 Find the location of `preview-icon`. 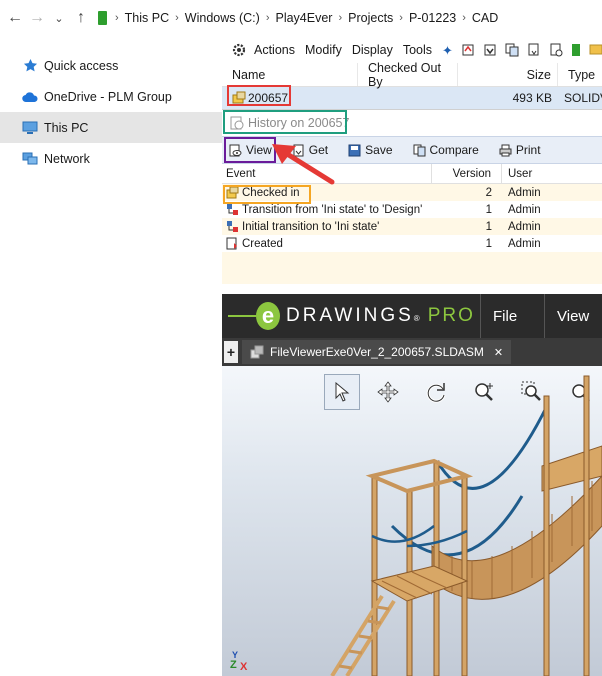

preview-icon is located at coordinates (556, 50).